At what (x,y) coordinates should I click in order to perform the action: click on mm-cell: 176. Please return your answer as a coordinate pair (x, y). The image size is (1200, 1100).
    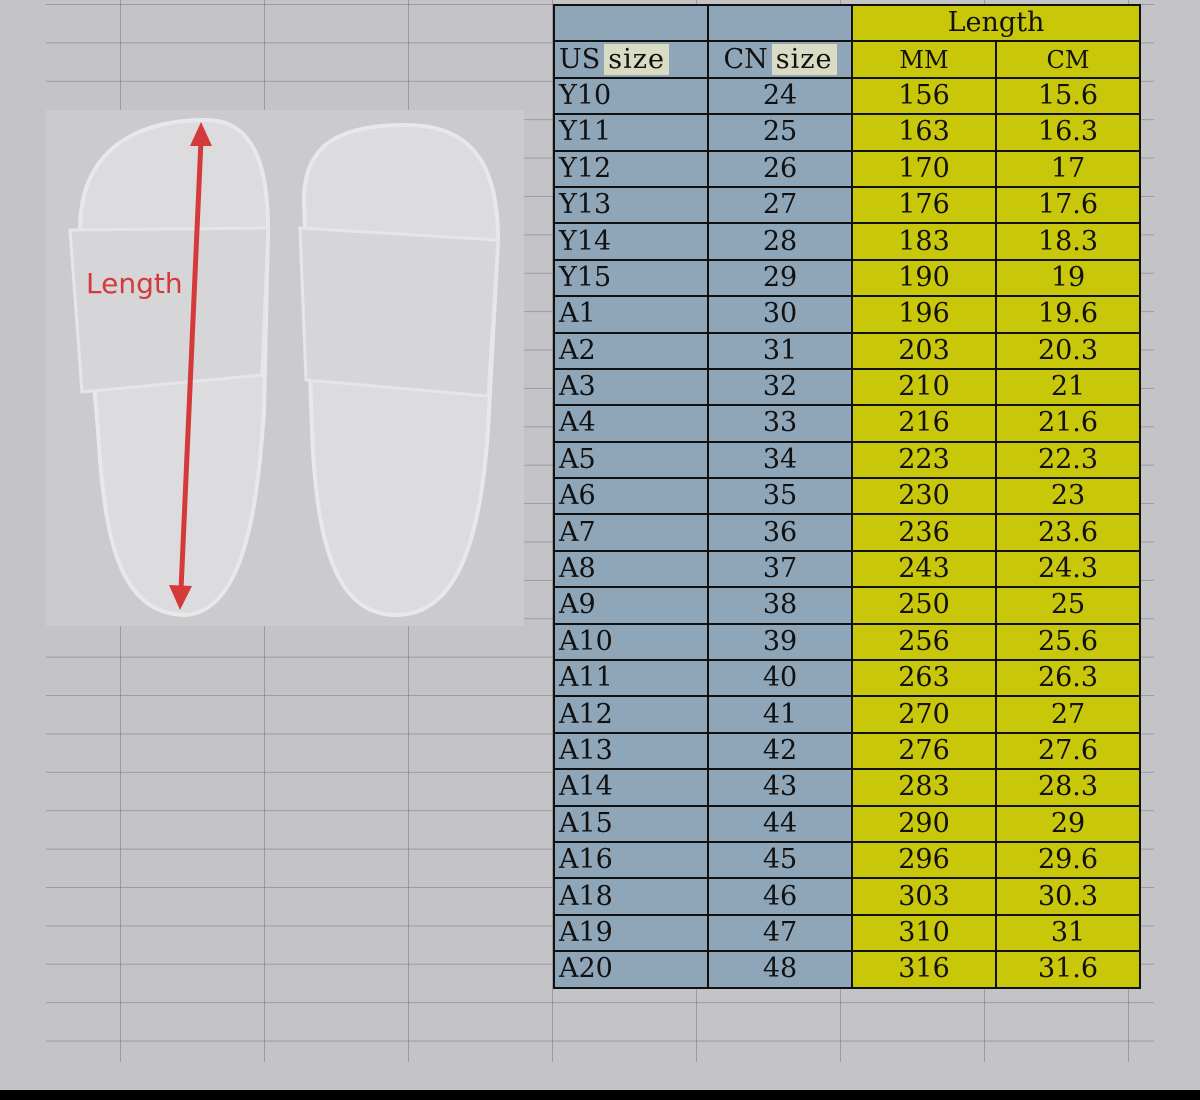
    Looking at the image, I should click on (924, 205).